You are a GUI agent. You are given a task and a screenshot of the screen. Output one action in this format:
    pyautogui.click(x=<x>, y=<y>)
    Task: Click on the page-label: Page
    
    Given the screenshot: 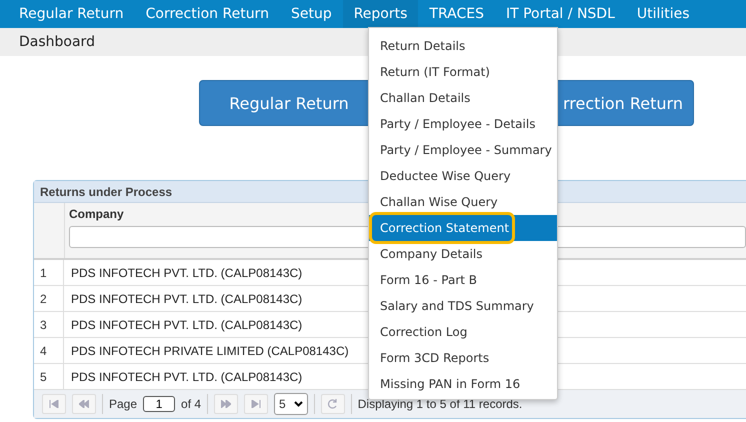 What is the action you would take?
    pyautogui.click(x=123, y=404)
    